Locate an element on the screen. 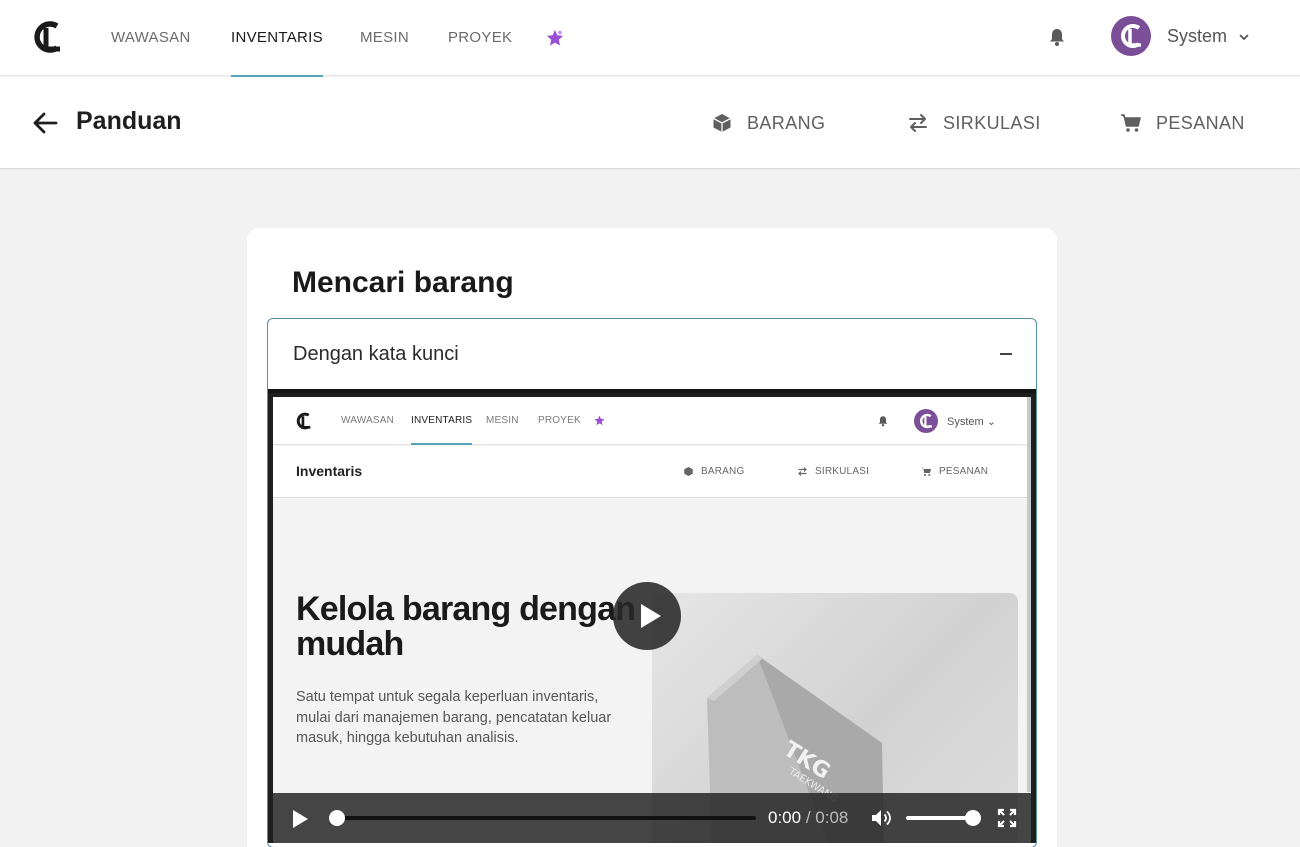  video-screen-nav-wawasan: WAWASAN is located at coordinates (368, 420).